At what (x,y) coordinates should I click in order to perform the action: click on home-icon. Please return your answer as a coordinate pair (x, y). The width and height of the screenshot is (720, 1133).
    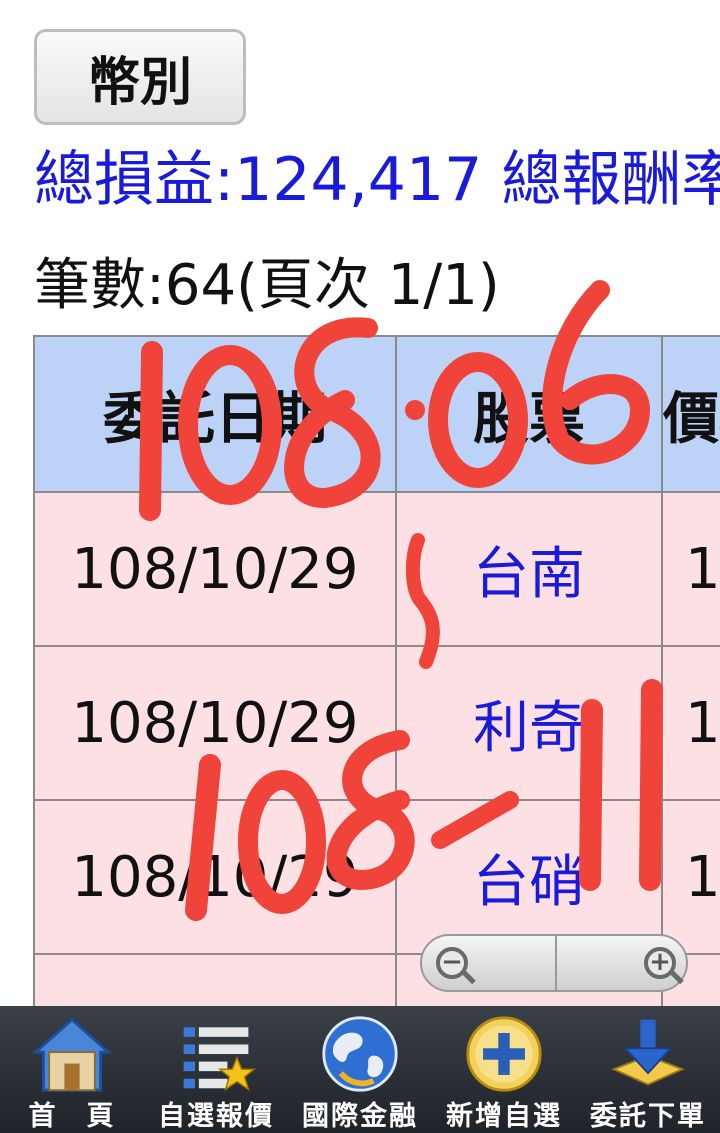
    Looking at the image, I should click on (72, 1054).